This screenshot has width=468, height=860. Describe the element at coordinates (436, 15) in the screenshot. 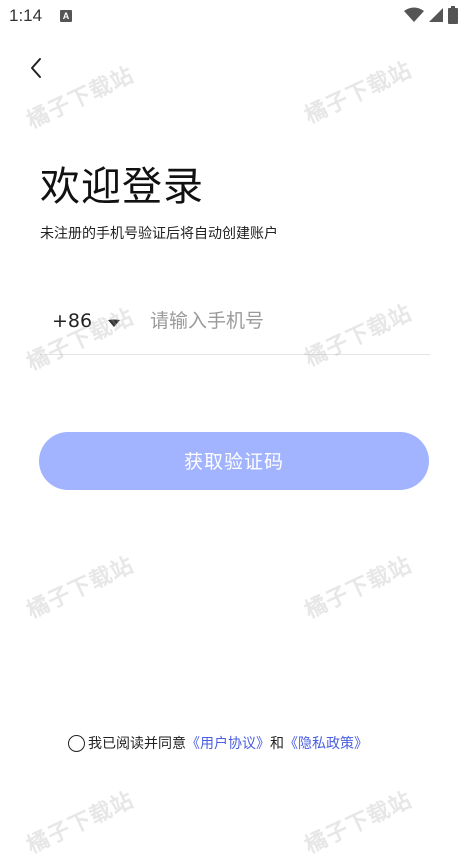

I see `signal-icon` at that location.